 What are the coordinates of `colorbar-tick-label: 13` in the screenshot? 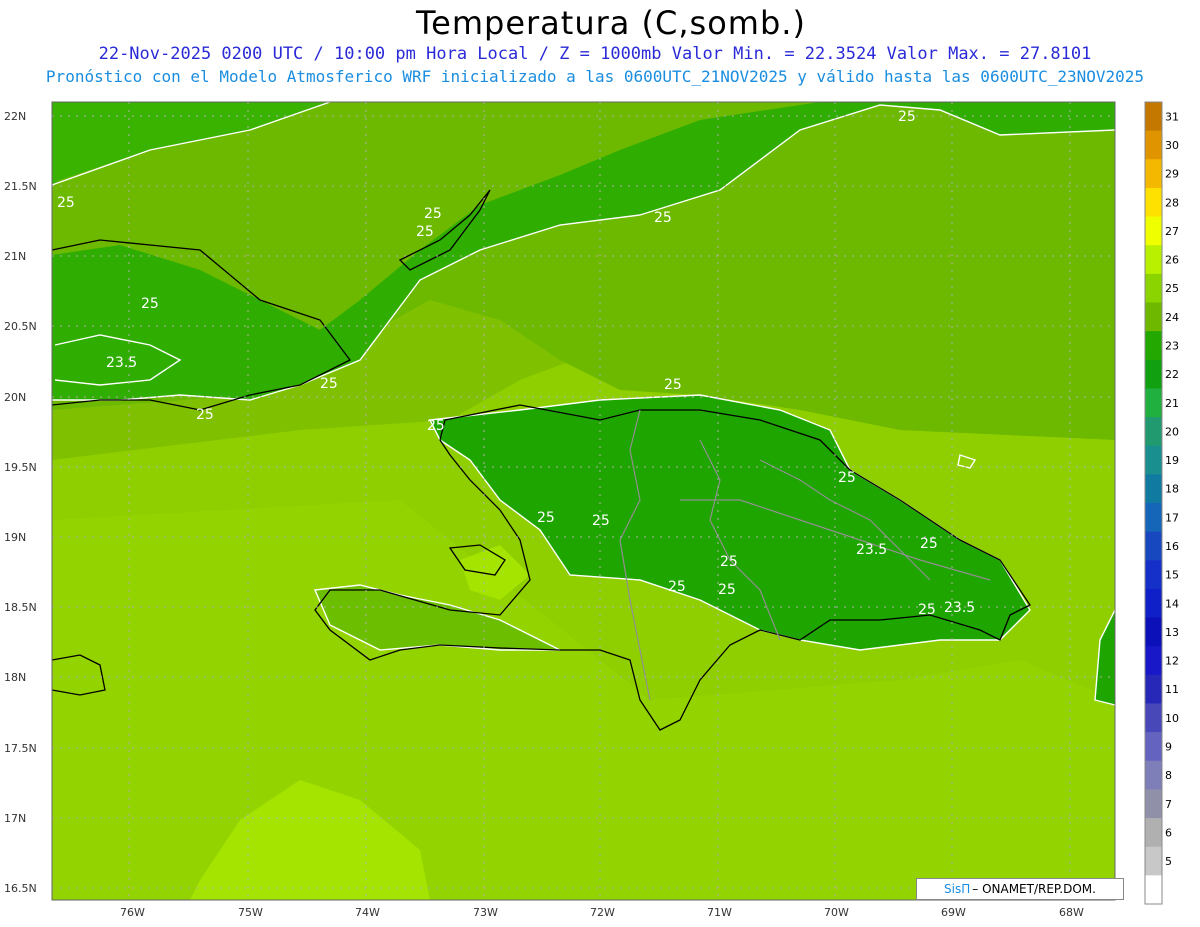 It's located at (1172, 632).